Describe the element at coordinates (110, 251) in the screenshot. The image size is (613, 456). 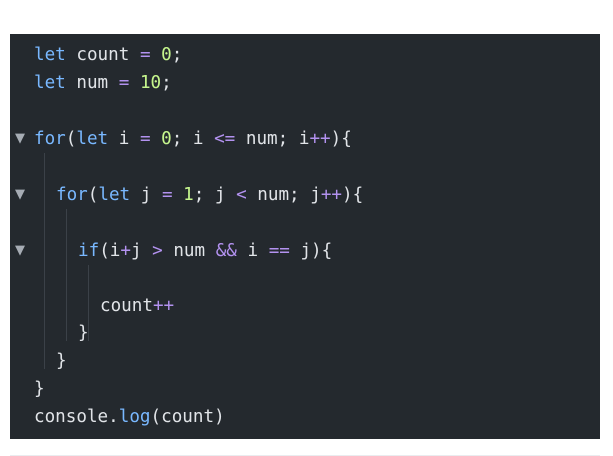
I see `identifier-token: (i` at that location.